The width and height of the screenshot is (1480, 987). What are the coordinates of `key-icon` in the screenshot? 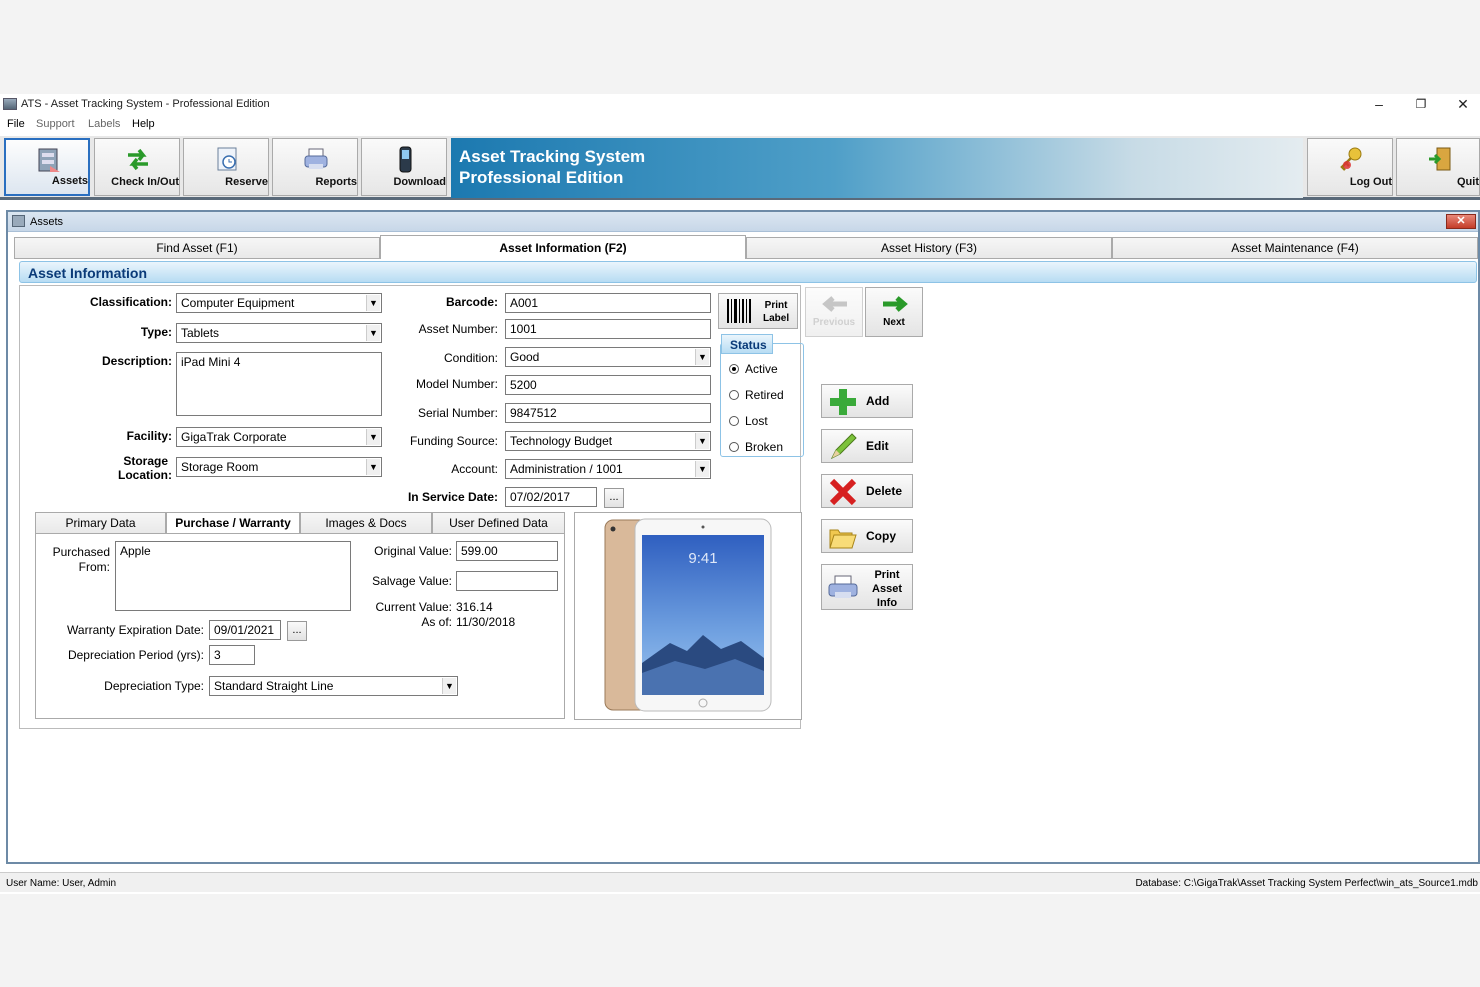 It's located at (1351, 159).